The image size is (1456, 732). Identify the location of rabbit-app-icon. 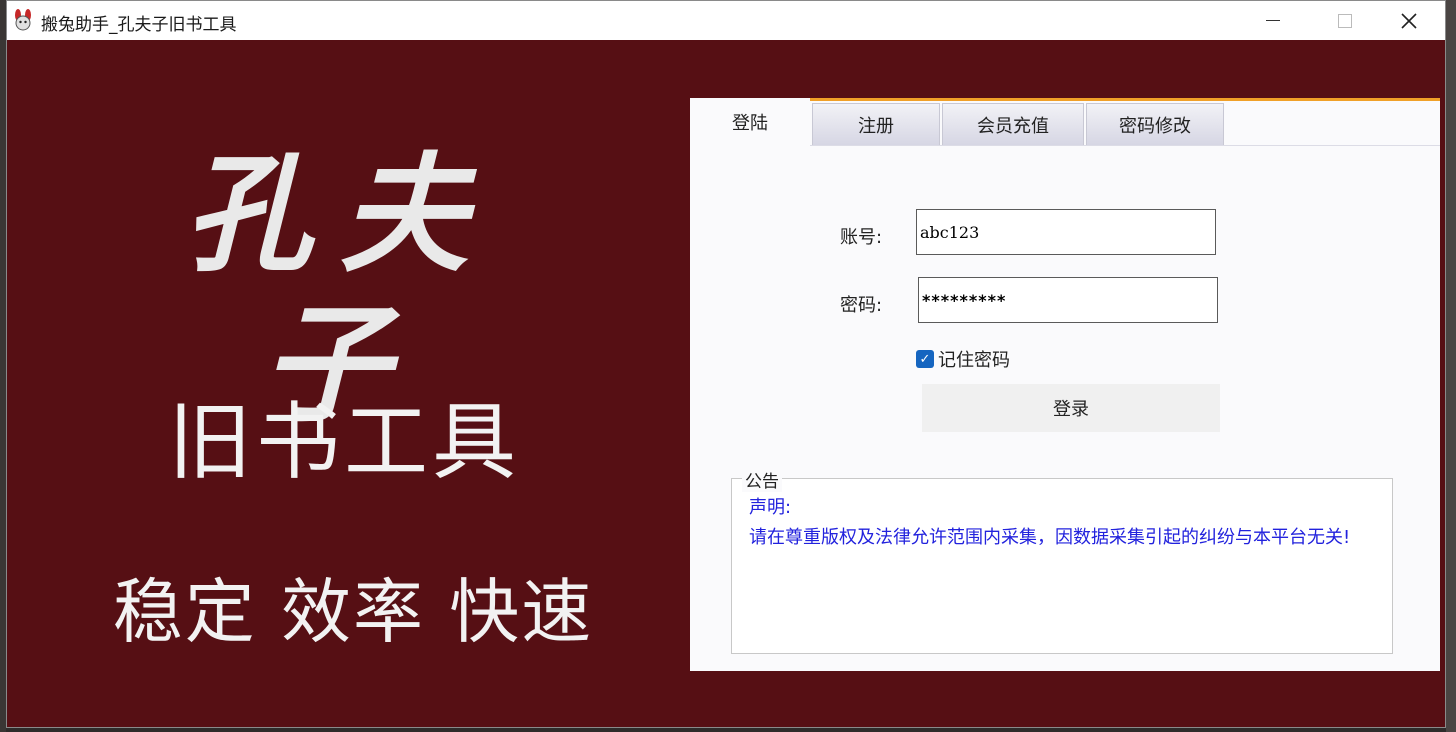
(23, 20).